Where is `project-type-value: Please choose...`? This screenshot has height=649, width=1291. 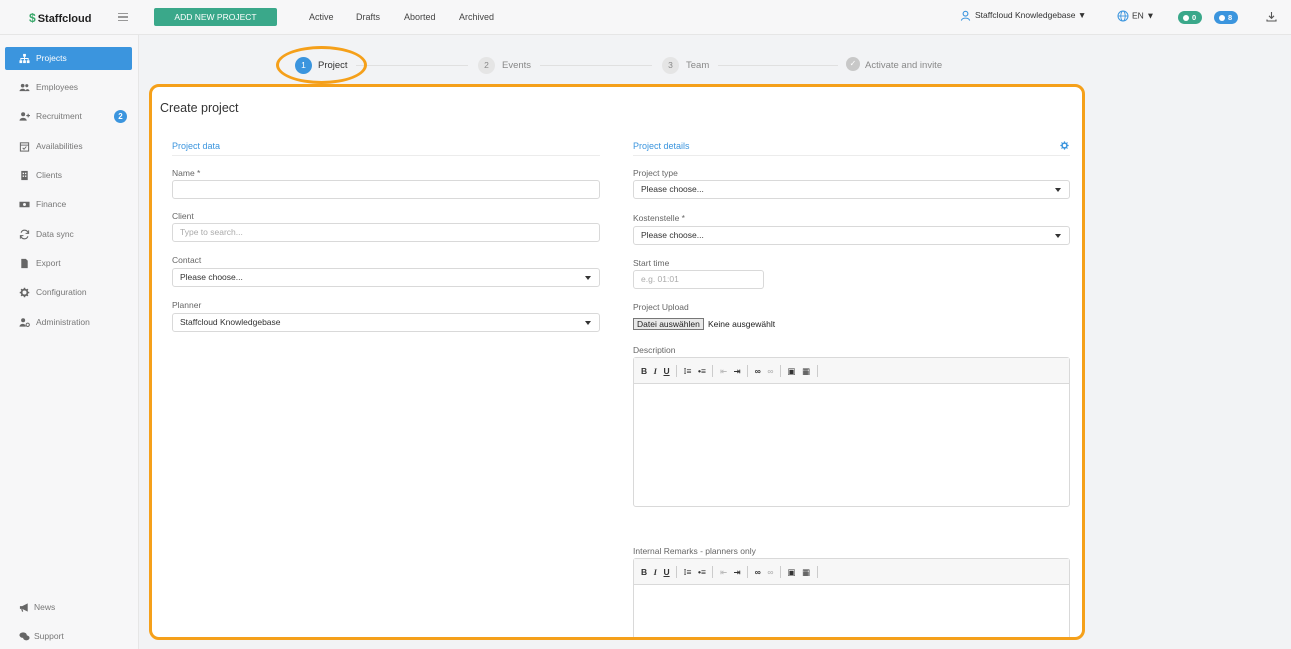
project-type-value: Please choose... is located at coordinates (672, 189).